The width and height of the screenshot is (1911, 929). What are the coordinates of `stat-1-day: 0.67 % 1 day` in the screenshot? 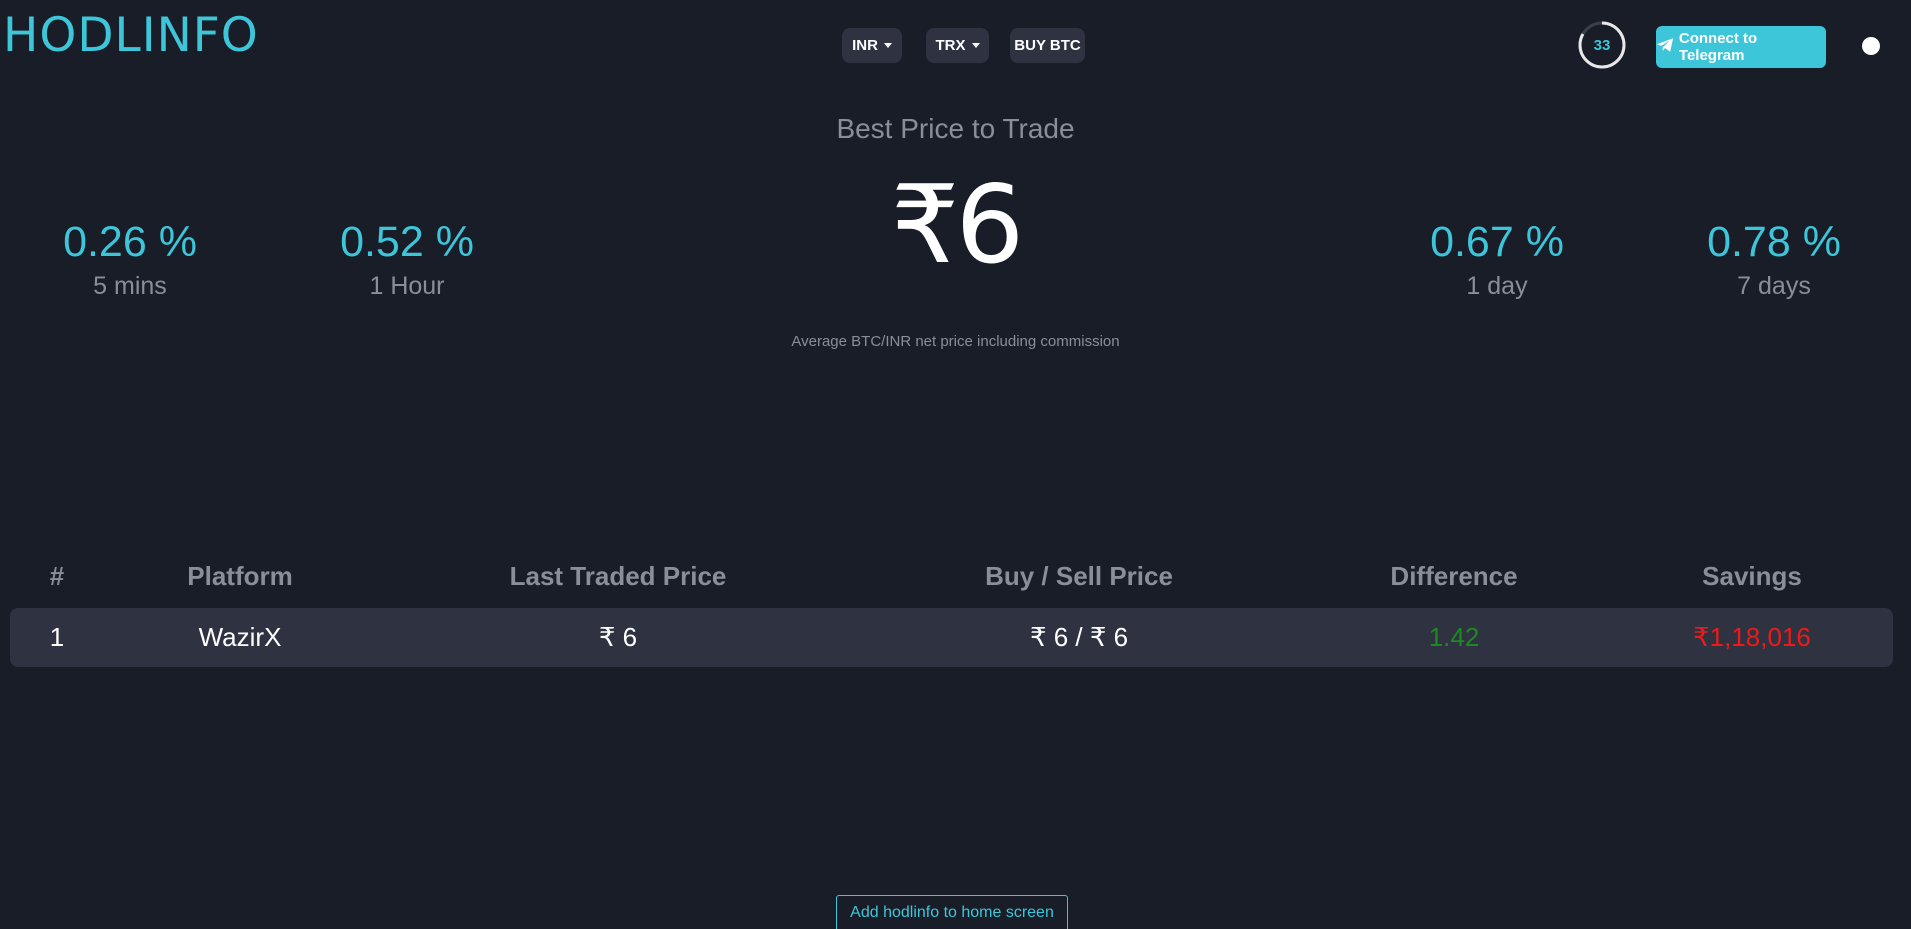 It's located at (1497, 259).